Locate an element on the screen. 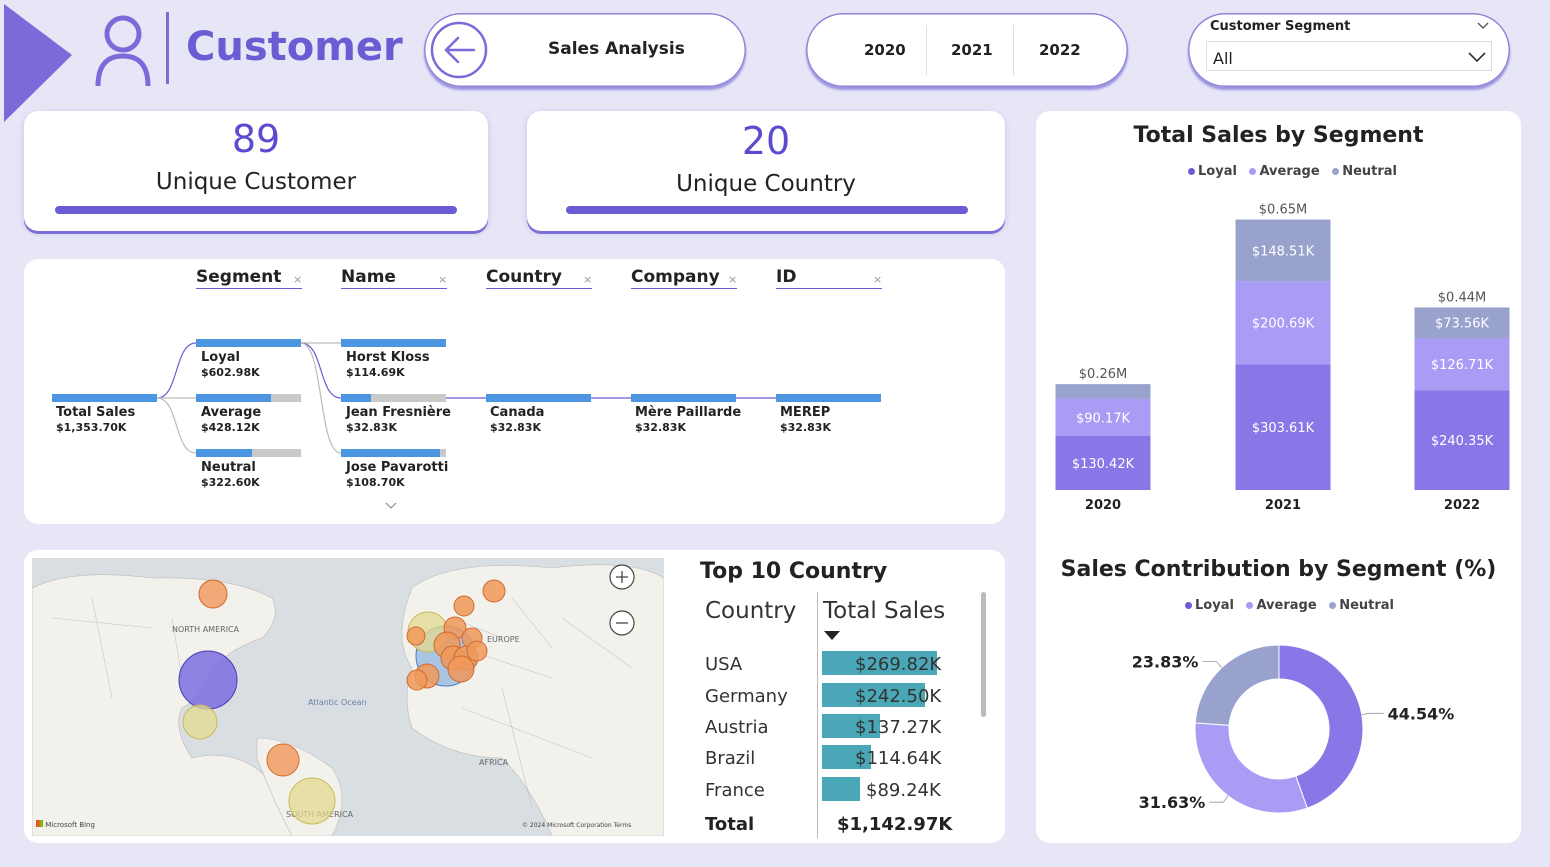  kpi-unique-country-value: 20 is located at coordinates (766, 141).